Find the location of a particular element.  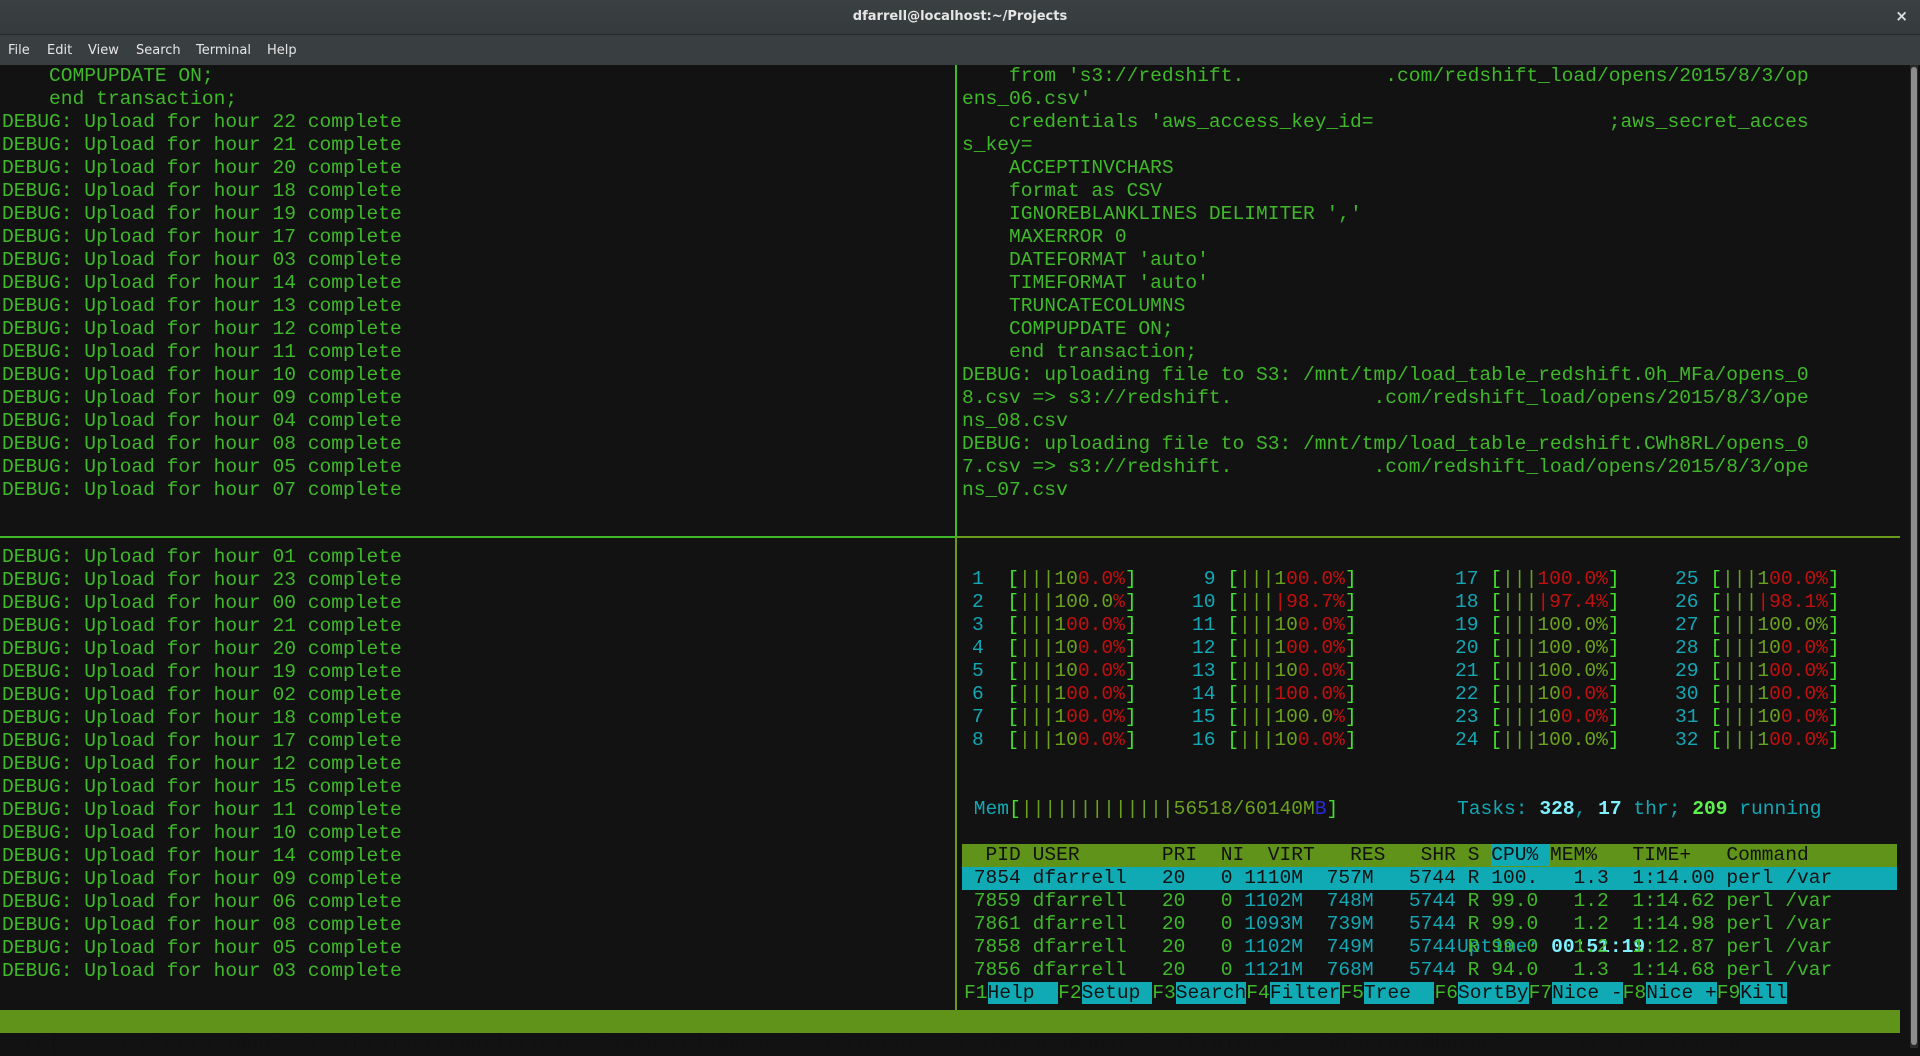

pane-divider-horizontal-left is located at coordinates (477, 537).